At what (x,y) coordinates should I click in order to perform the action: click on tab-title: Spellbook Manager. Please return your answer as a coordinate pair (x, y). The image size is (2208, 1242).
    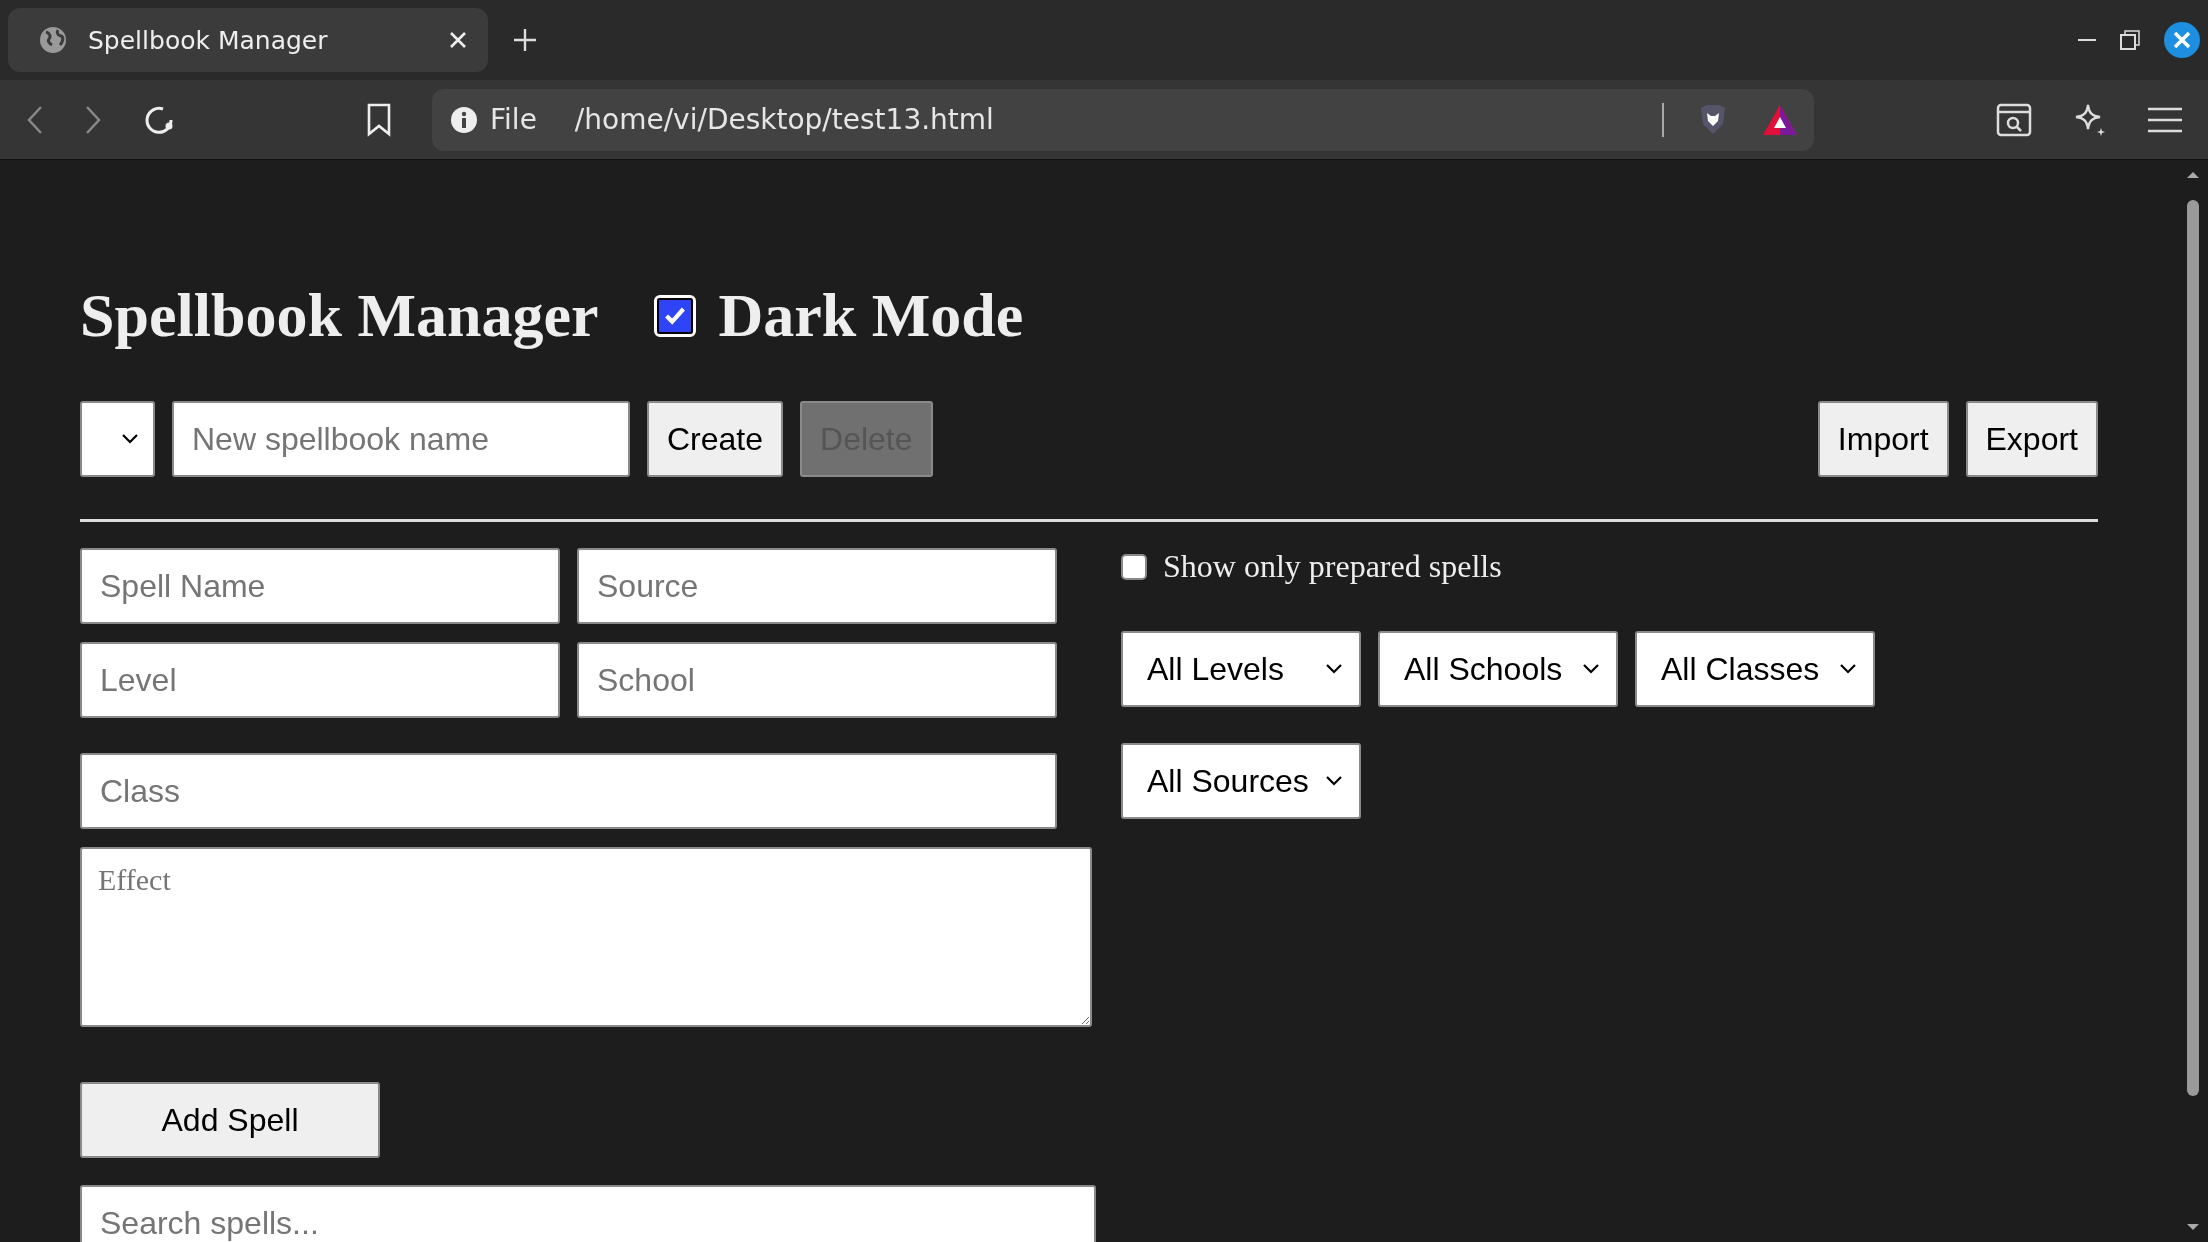
    Looking at the image, I should click on (208, 40).